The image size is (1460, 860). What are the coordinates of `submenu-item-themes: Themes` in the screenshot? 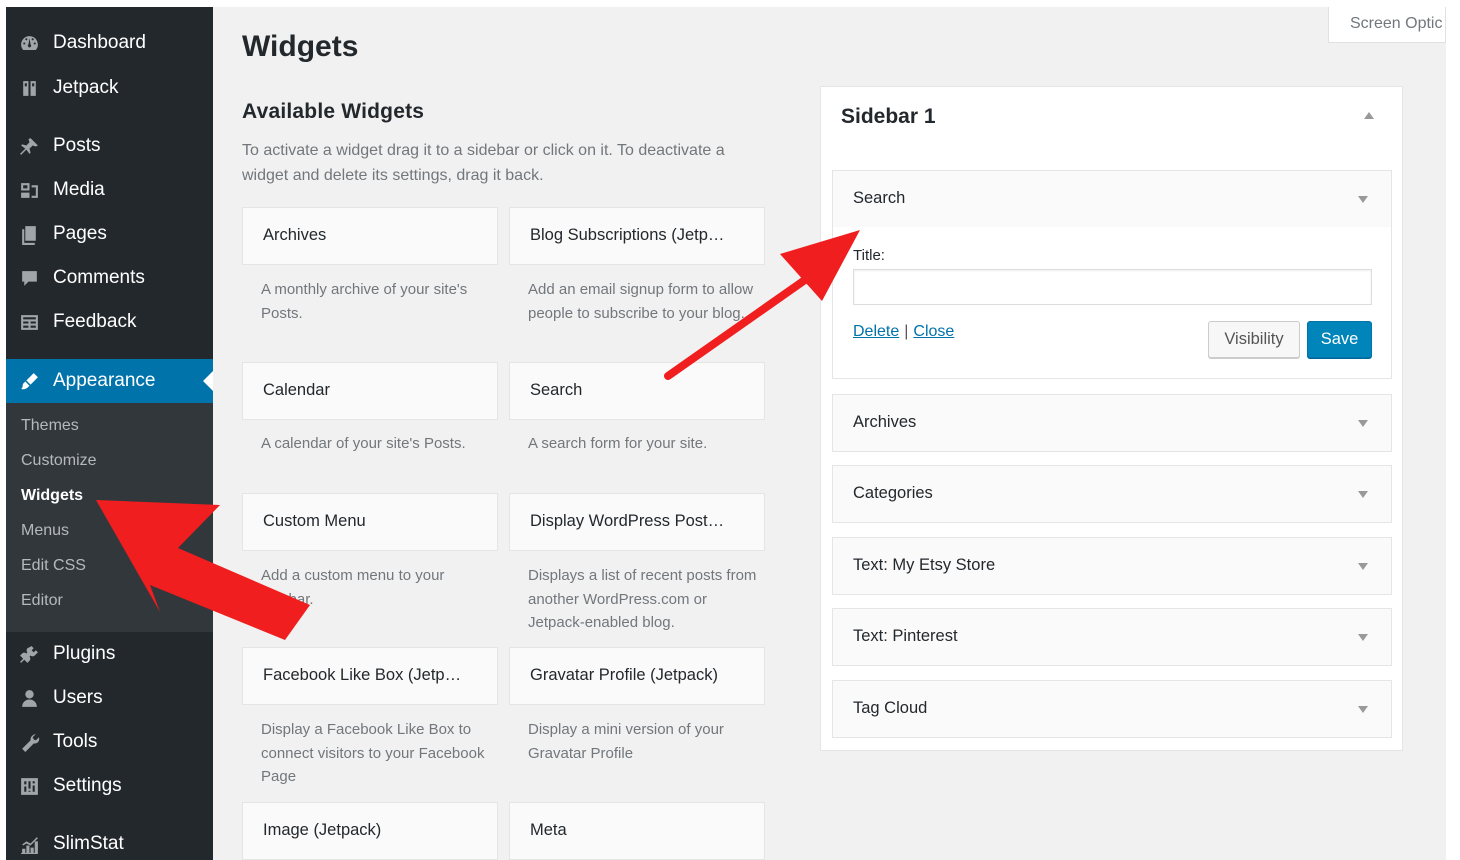 It's located at (50, 426).